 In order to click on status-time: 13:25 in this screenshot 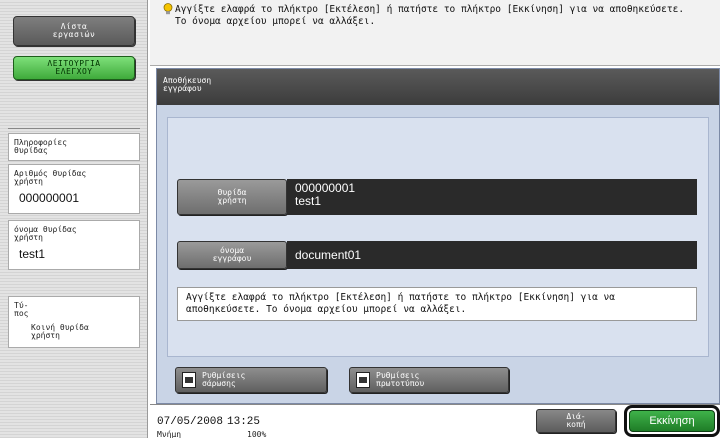, I will do `click(244, 422)`.